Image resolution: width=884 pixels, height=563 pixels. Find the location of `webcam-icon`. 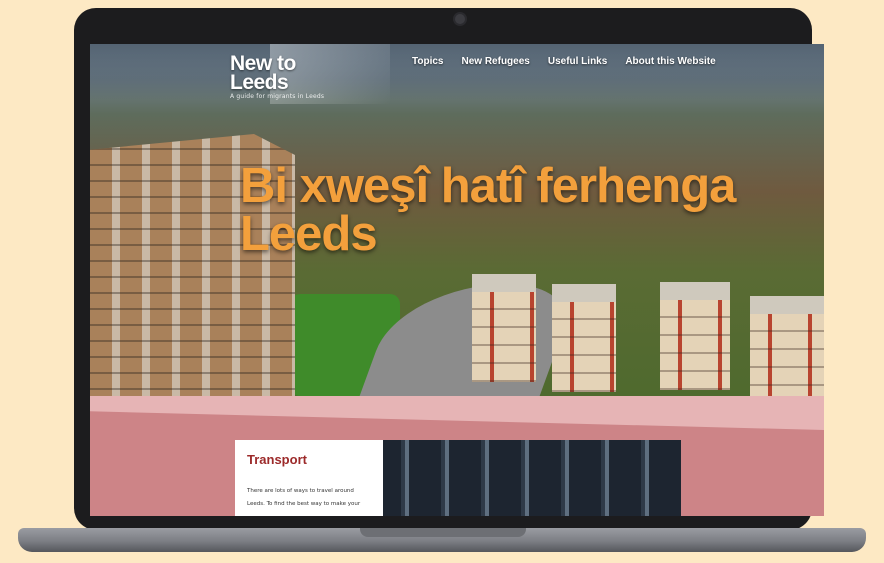

webcam-icon is located at coordinates (460, 19).